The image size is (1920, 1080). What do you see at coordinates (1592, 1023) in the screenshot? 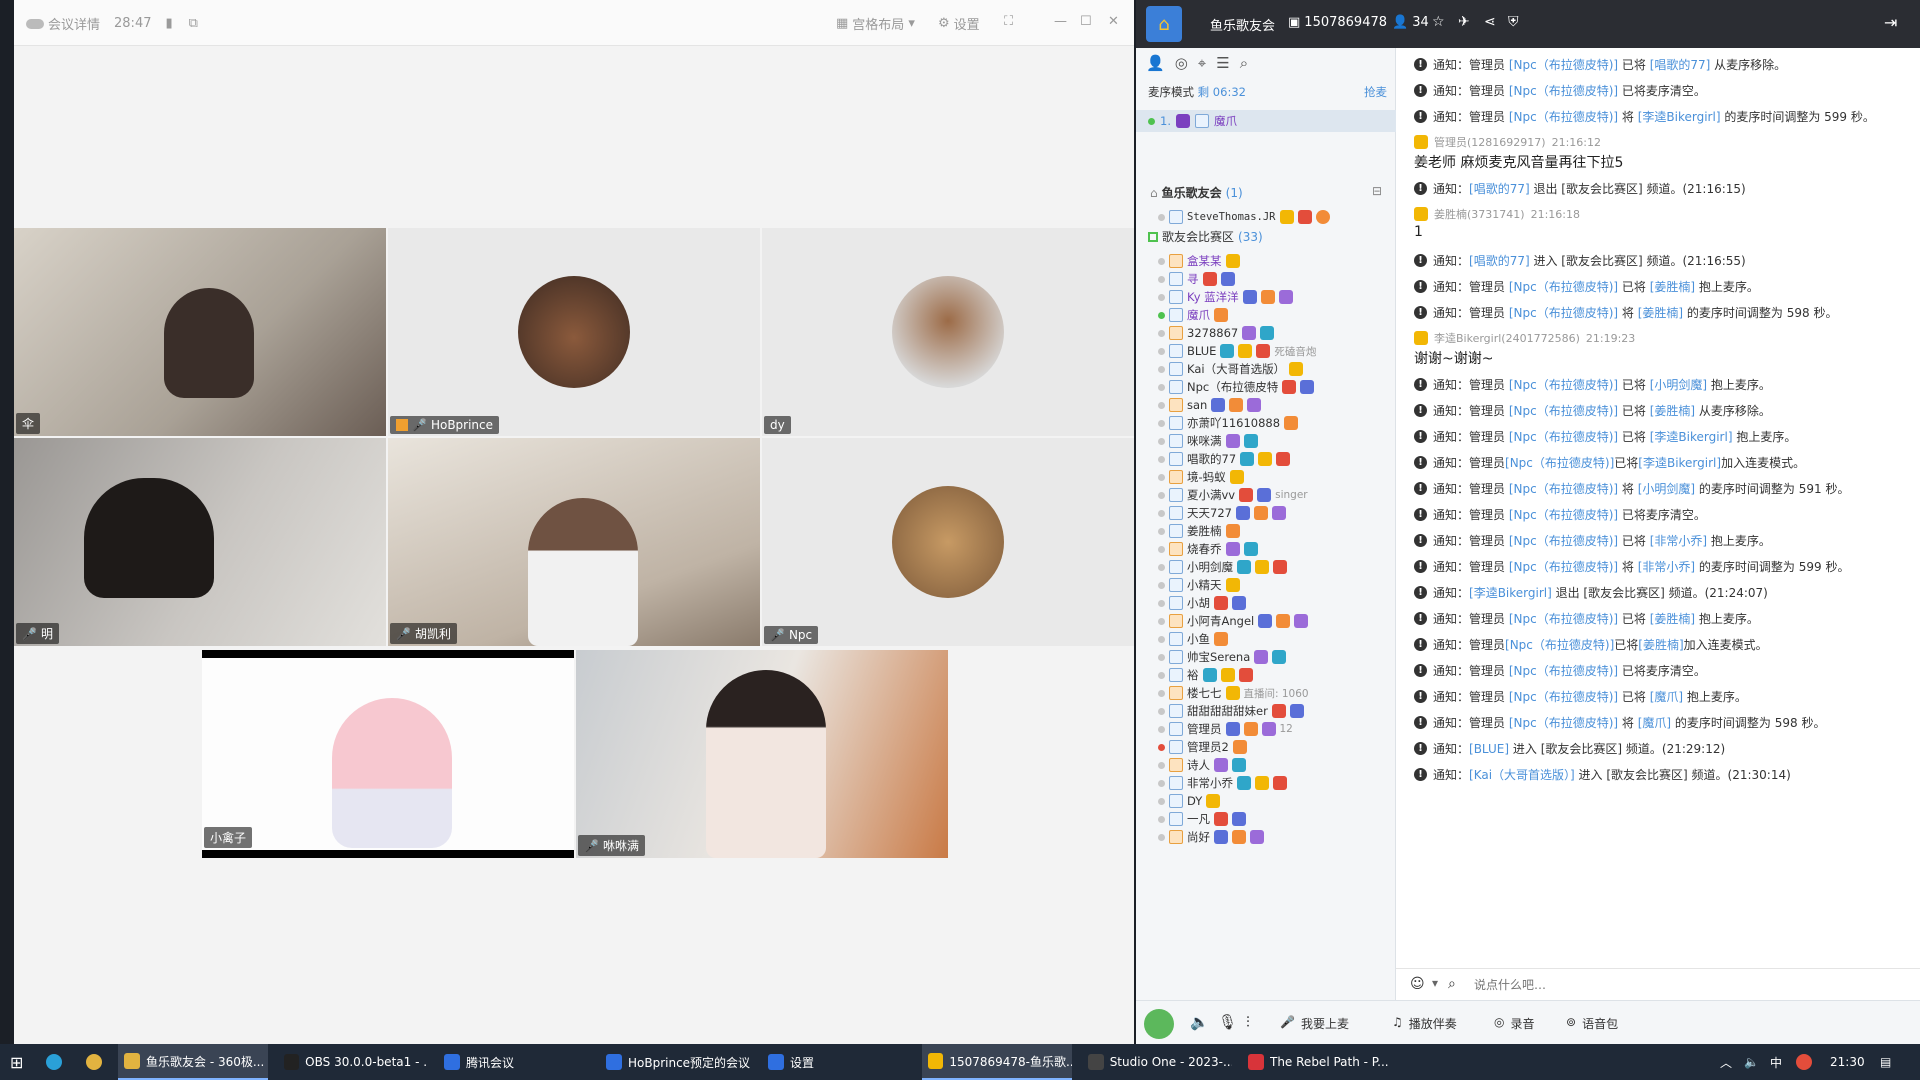
I see `voice-pack-button: ⊚ 语音包` at bounding box center [1592, 1023].